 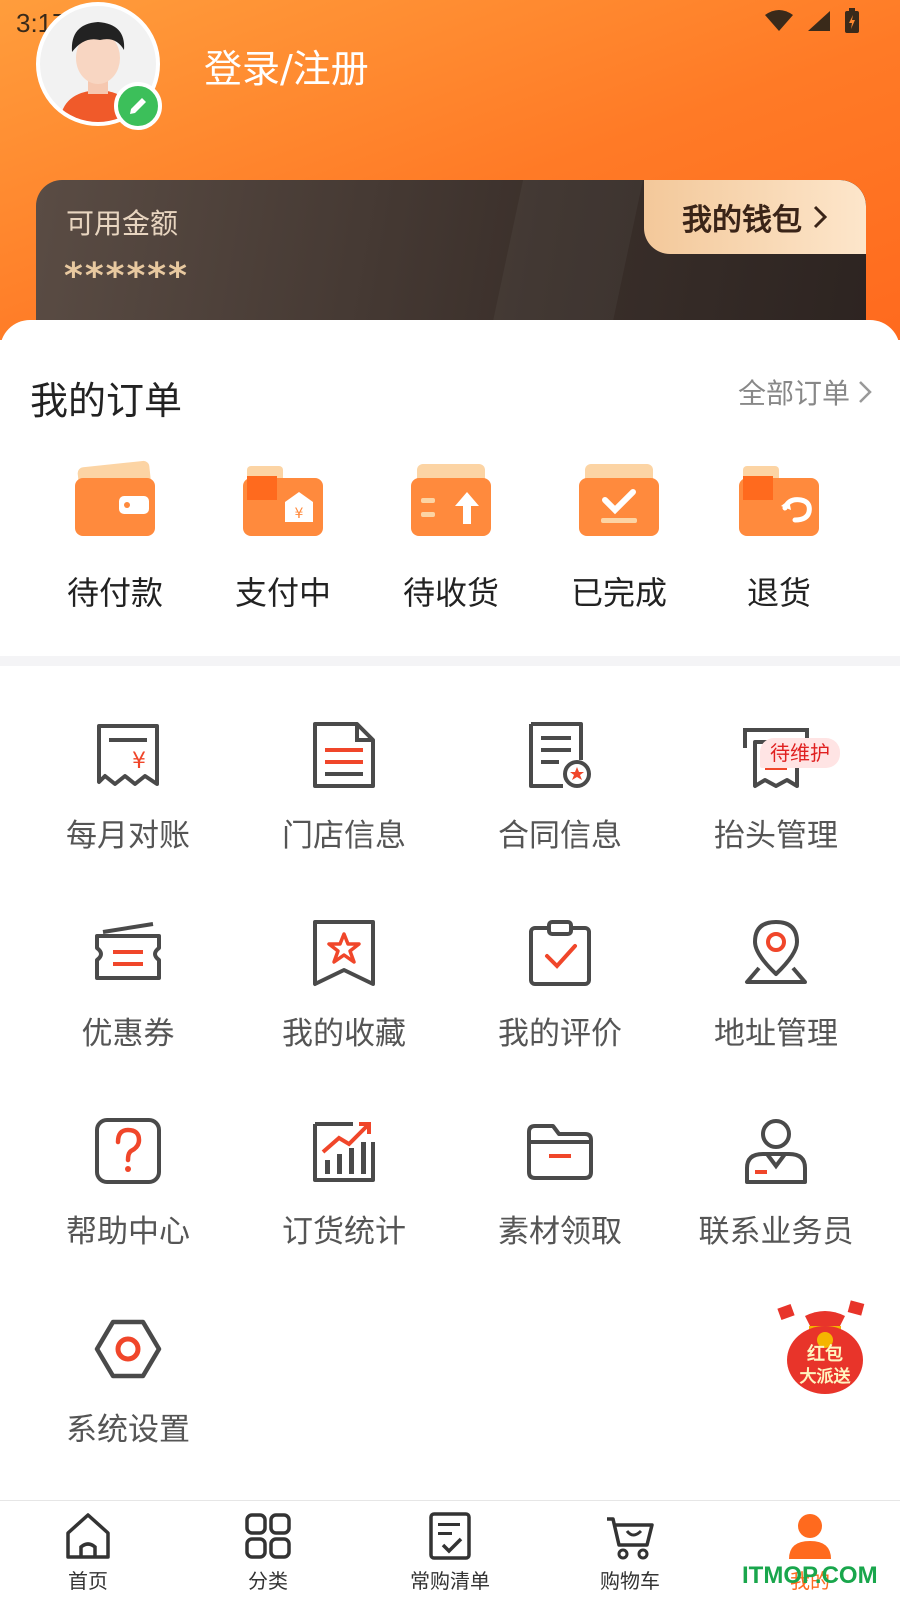 I want to click on tab-category: 分类, so click(x=268, y=1552).